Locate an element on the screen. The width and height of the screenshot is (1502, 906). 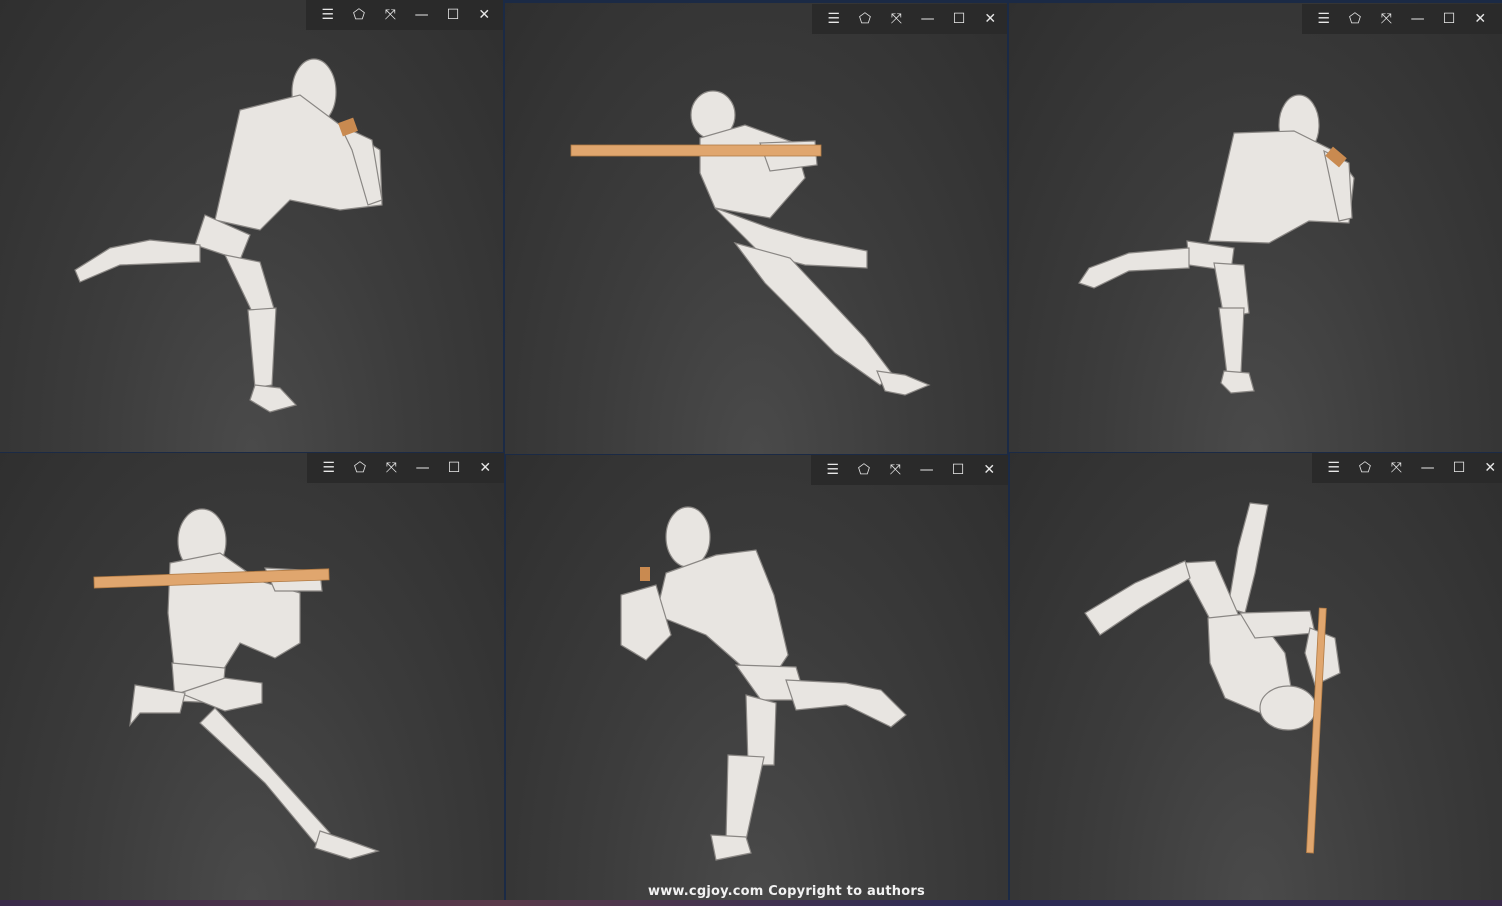
desktop-strip is located at coordinates (751, 903).